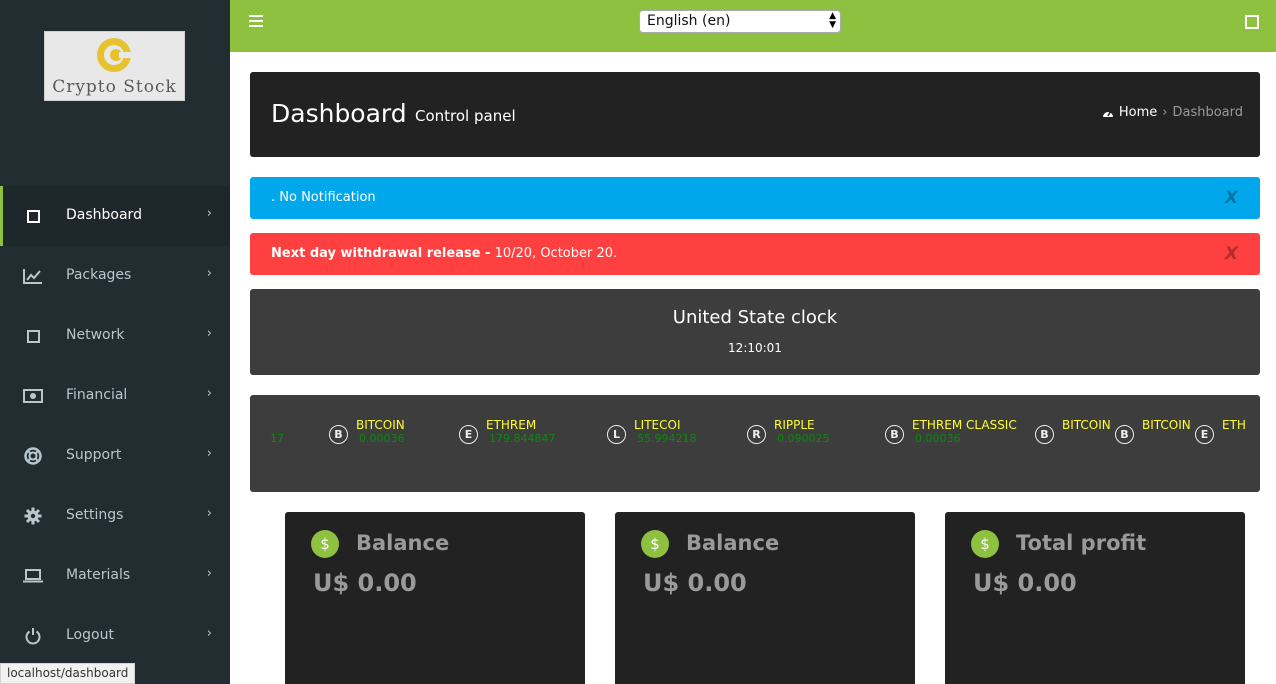 The width and height of the screenshot is (1276, 684). Describe the element at coordinates (33, 276) in the screenshot. I see `chart-line-icon` at that location.